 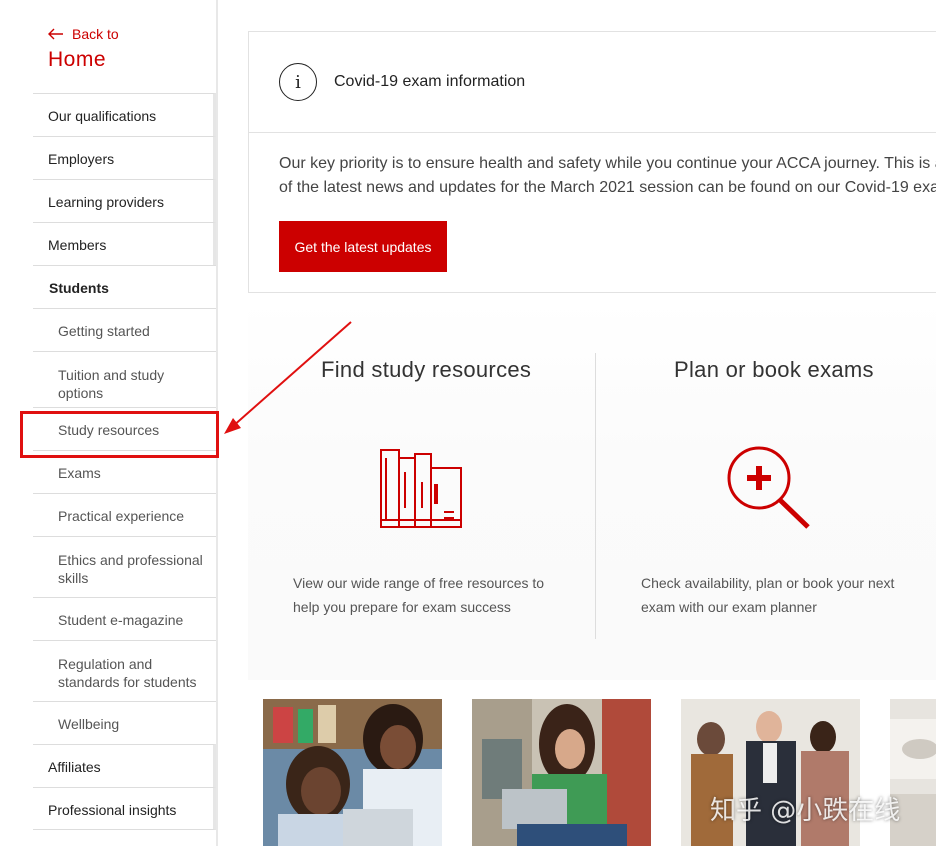 I want to click on sidebar-item-tuition-and-study-options: Tuition and study options, so click(x=124, y=379).